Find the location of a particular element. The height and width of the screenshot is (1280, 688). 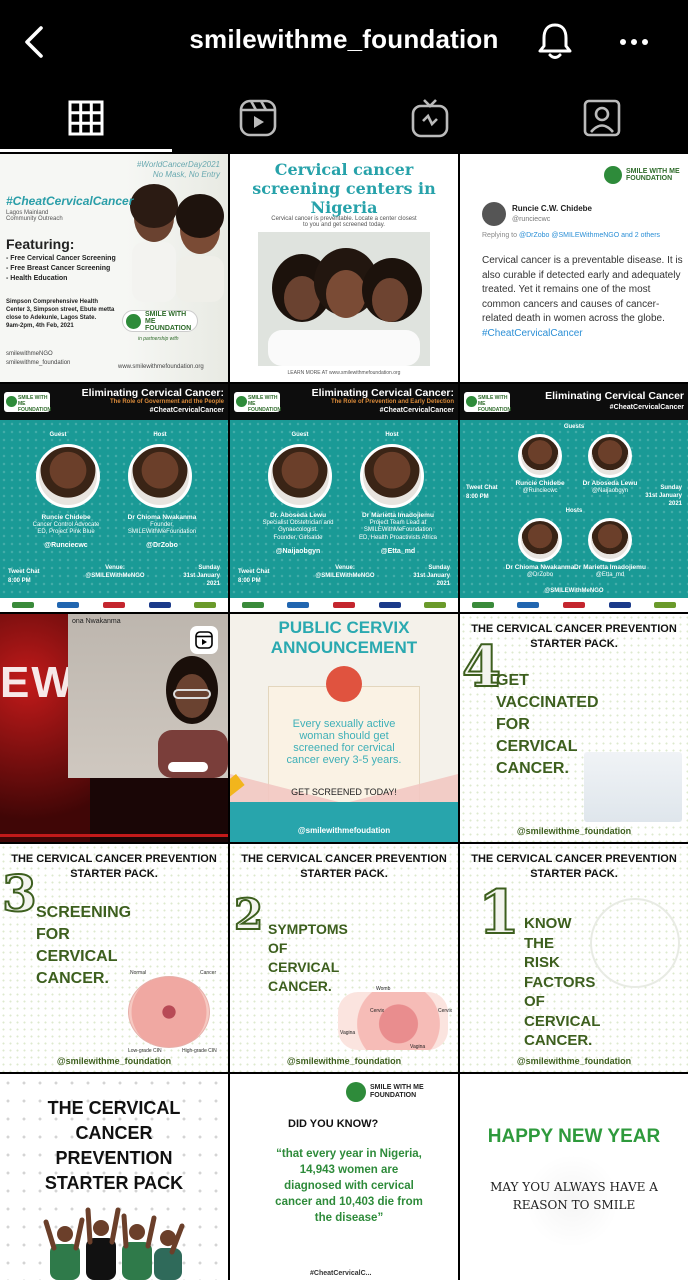

post-title: DID YOU KNOW? is located at coordinates (333, 1124).